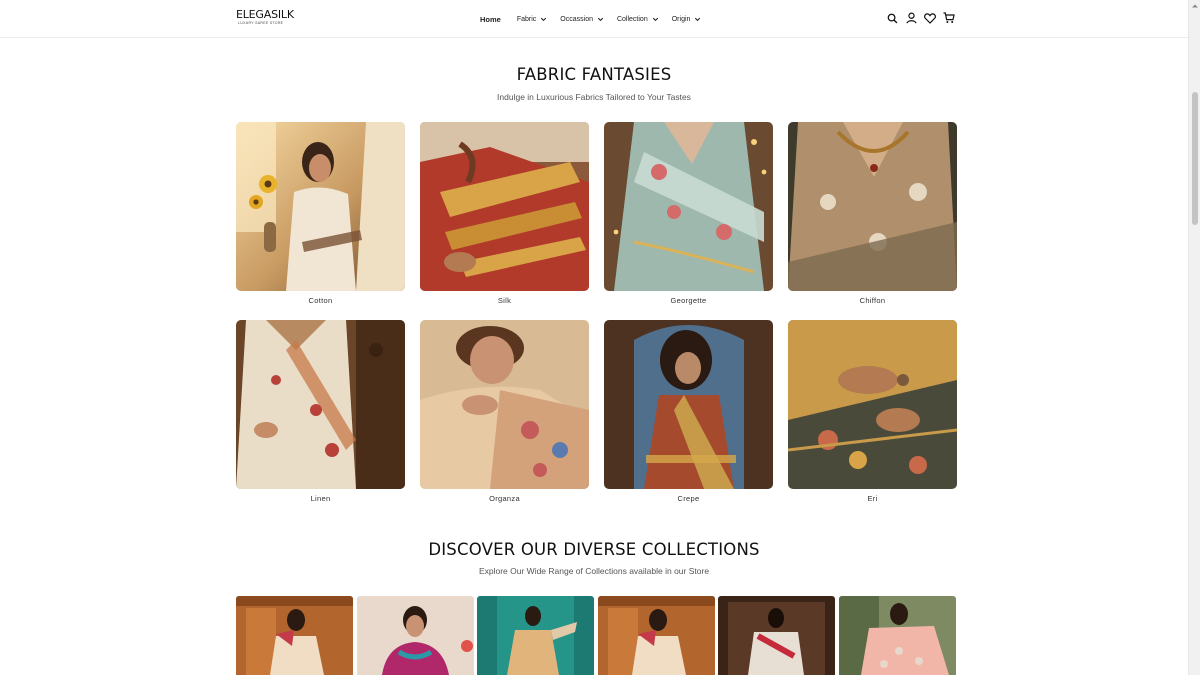 The image size is (1200, 675). What do you see at coordinates (681, 19) in the screenshot?
I see `nav-origin-label: Origin` at bounding box center [681, 19].